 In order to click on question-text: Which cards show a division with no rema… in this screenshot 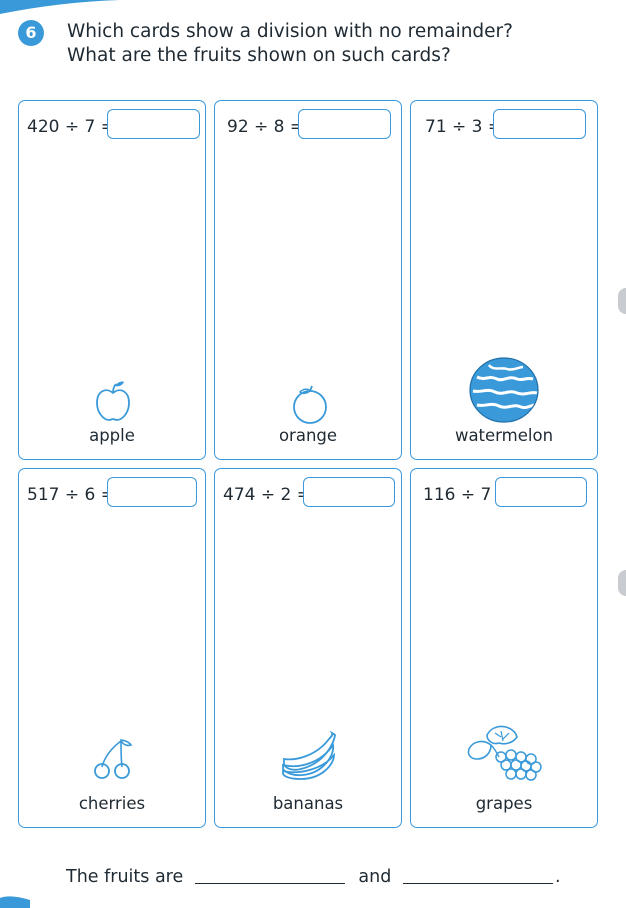, I will do `click(290, 44)`.